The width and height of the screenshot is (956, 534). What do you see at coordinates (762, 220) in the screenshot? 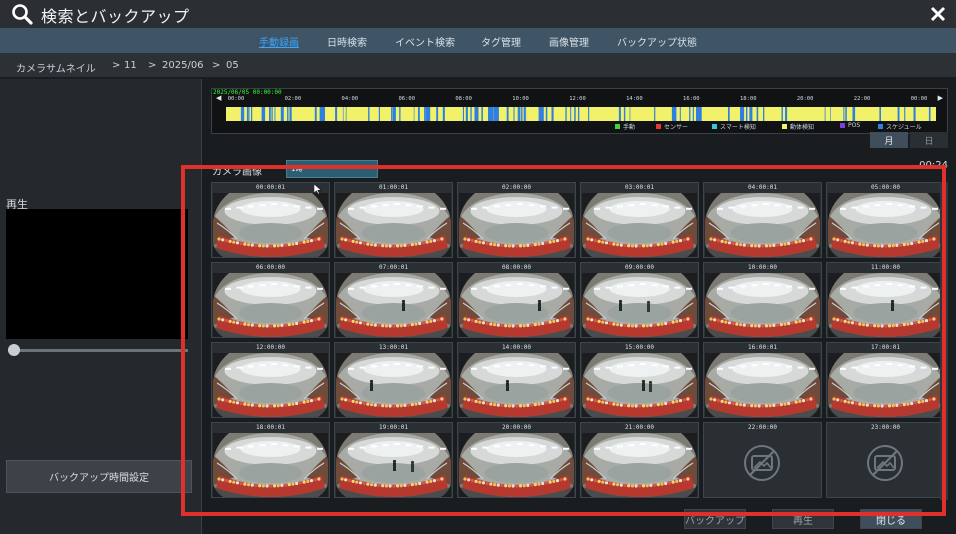
I see `thumbnail-cell: 04:00:01` at bounding box center [762, 220].